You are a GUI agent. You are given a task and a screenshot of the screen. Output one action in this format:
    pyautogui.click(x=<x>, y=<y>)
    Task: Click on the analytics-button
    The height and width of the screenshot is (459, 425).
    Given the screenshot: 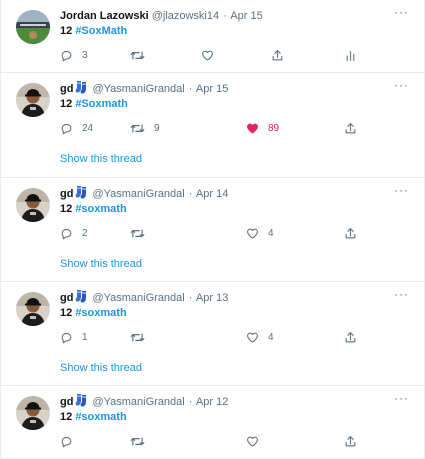 What is the action you would take?
    pyautogui.click(x=350, y=55)
    